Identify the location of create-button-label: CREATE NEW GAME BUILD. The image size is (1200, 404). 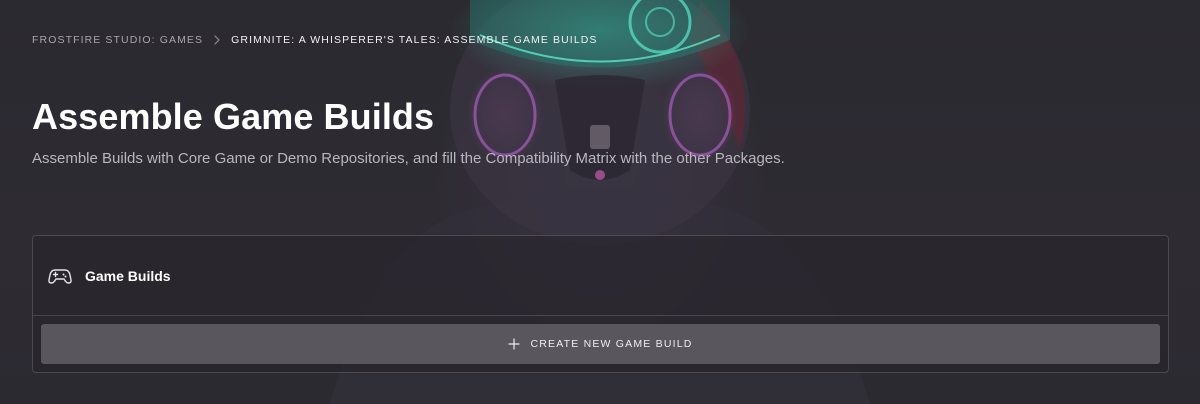
(611, 344).